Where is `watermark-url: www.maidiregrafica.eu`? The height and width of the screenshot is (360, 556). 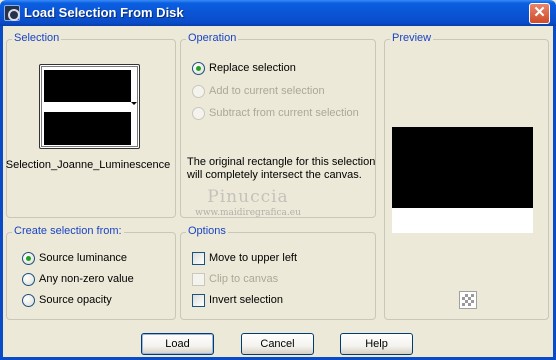 watermark-url: www.maidiregrafica.eu is located at coordinates (248, 213).